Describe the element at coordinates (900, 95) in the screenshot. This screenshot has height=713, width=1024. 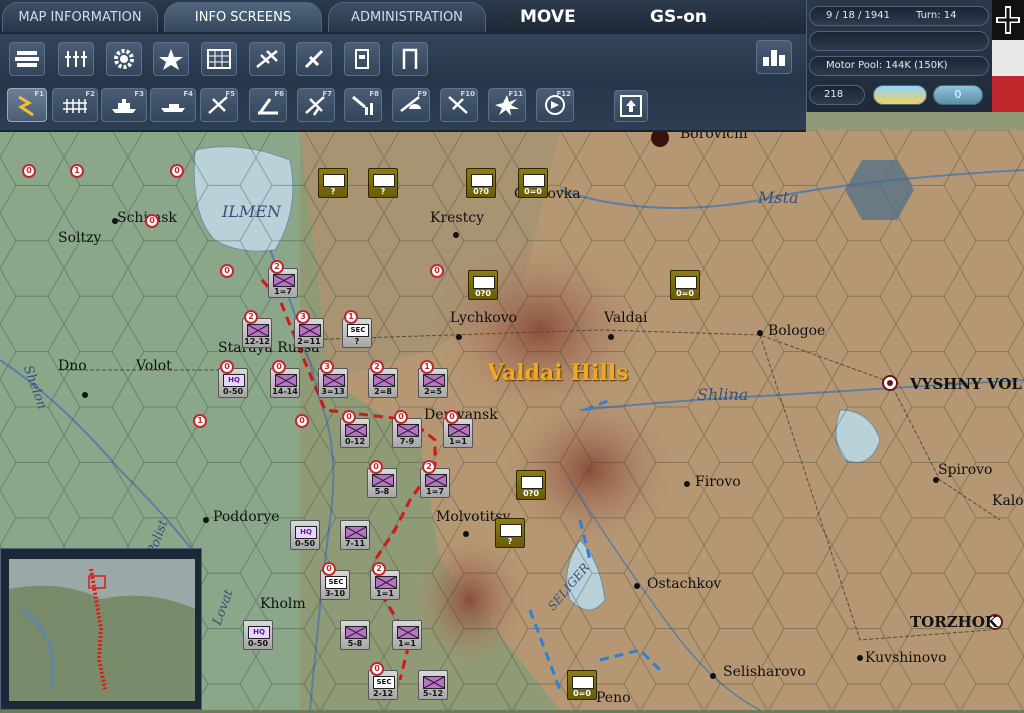
I see `weather-indicator` at that location.